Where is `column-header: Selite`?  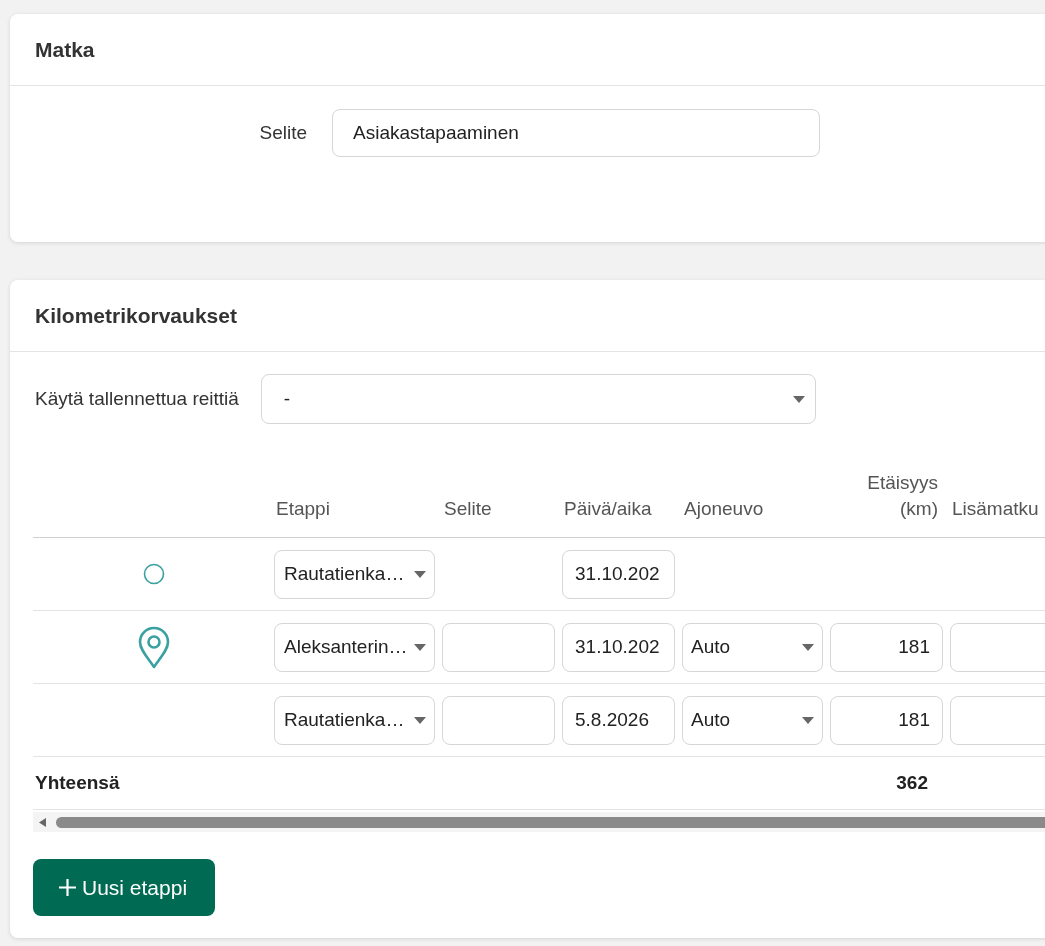
column-header: Selite is located at coordinates (468, 509).